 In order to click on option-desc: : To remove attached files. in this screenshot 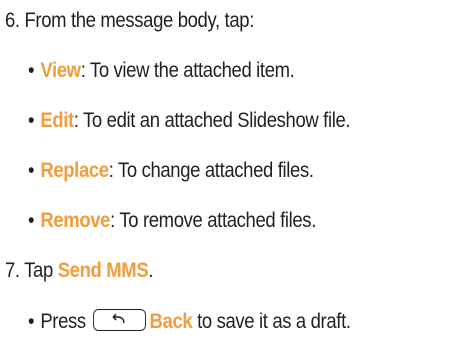, I will do `click(213, 220)`.